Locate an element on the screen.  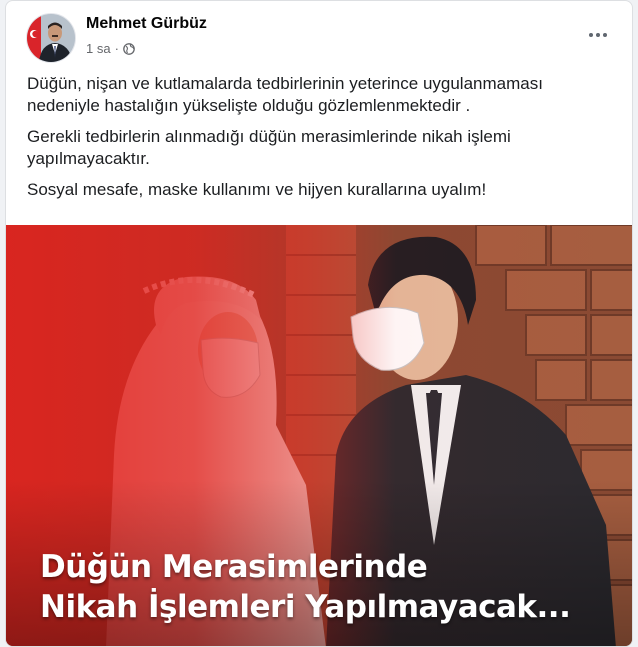
caption-line: Düğün Merasimlerinde is located at coordinates (234, 567).